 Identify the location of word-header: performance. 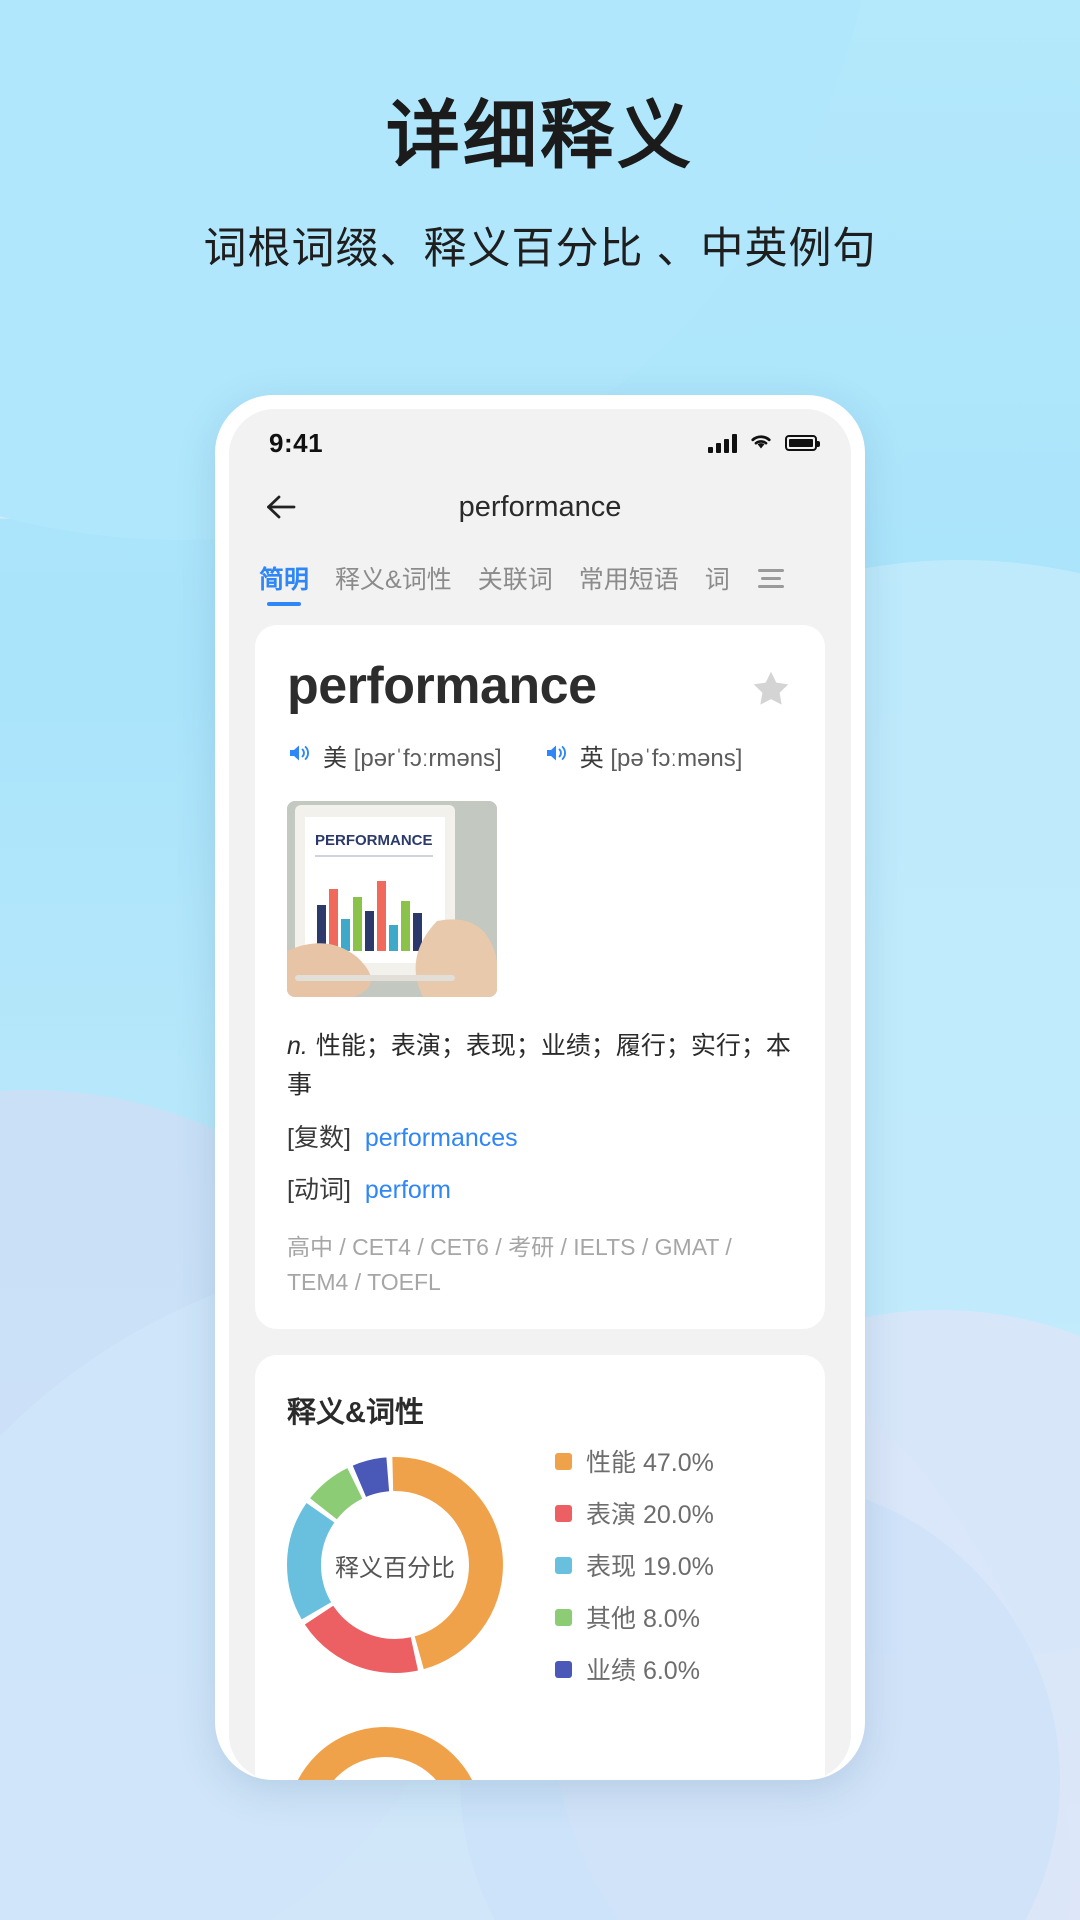
(540, 687).